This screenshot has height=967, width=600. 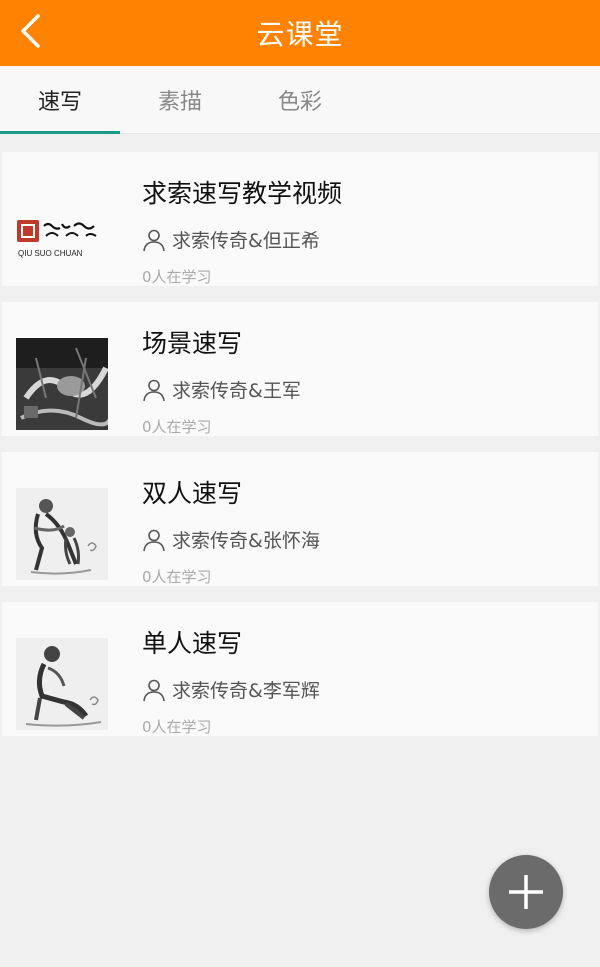 What do you see at coordinates (300, 219) in the screenshot?
I see `course-item: QIU SUO CHUAN 求索速写教学视频 求索传奇&但正希 0人在学习` at bounding box center [300, 219].